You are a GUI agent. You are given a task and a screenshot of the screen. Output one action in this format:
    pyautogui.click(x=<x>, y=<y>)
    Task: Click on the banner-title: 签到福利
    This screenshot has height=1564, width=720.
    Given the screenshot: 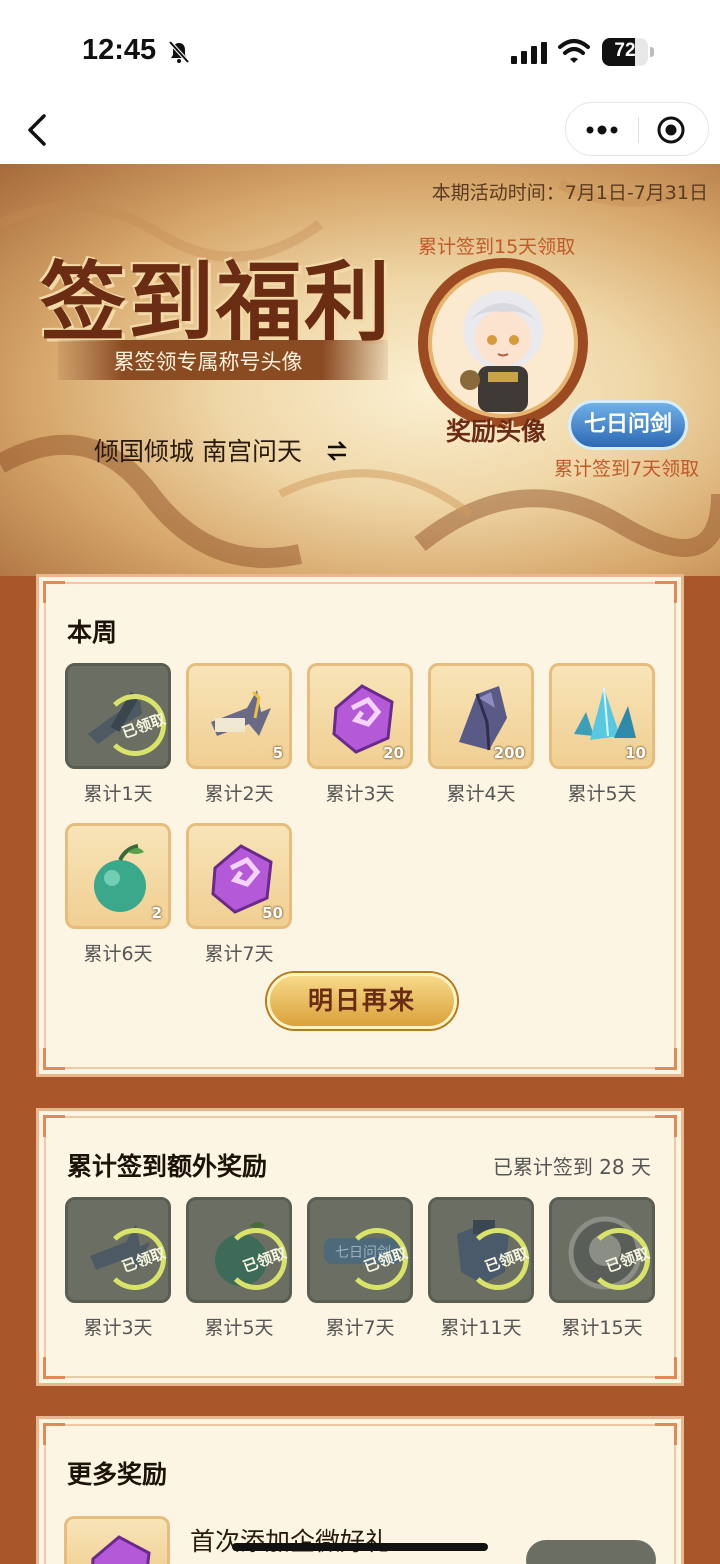 What is the action you would take?
    pyautogui.click(x=216, y=302)
    